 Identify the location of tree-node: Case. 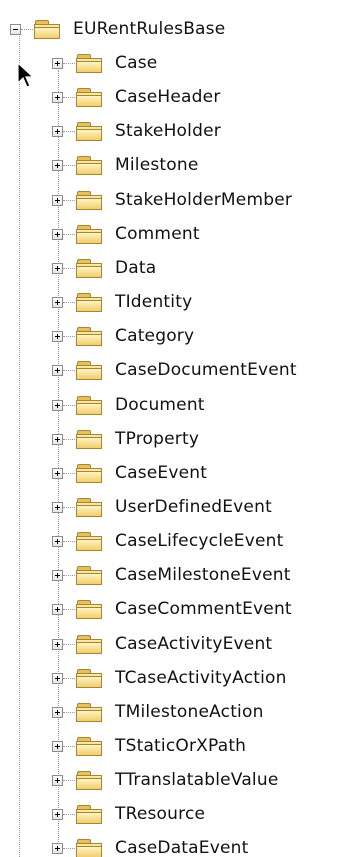
(104, 63).